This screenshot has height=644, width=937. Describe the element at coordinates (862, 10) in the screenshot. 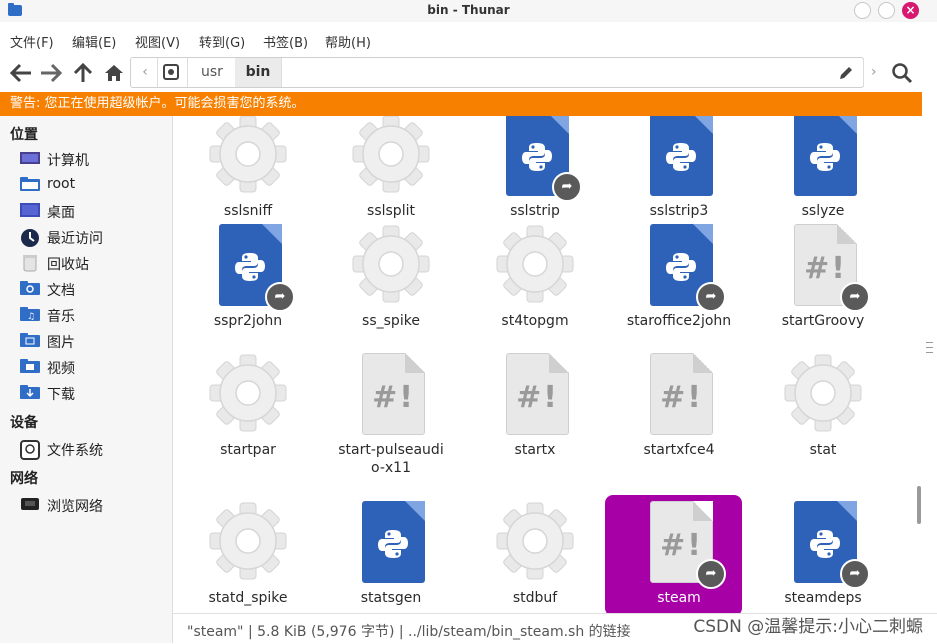

I see `minimize-button` at that location.